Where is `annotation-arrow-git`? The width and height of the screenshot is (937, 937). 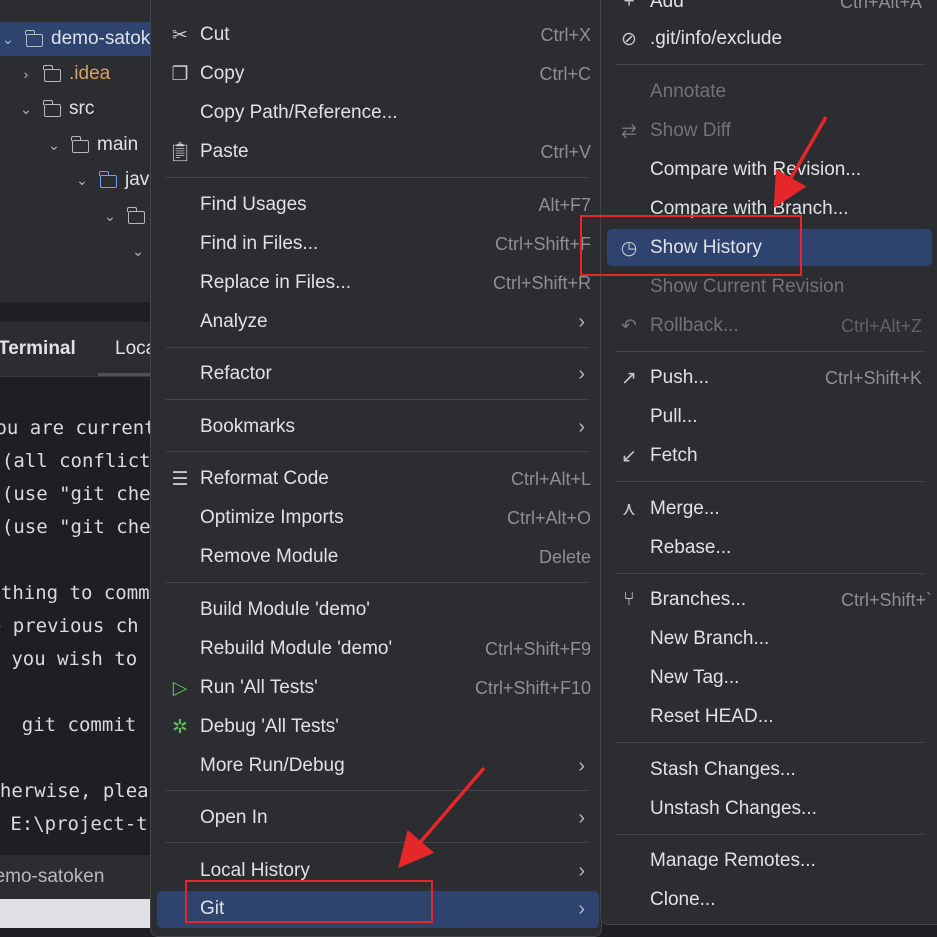 annotation-arrow-git is located at coordinates (442, 817).